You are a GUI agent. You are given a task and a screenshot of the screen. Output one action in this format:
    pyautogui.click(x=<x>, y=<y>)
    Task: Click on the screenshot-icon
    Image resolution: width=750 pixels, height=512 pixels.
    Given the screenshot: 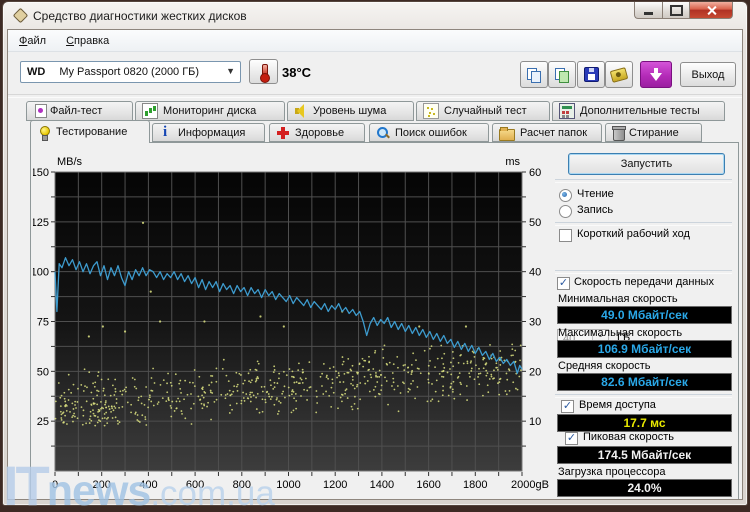 What is the action you would take?
    pyautogui.click(x=619, y=74)
    